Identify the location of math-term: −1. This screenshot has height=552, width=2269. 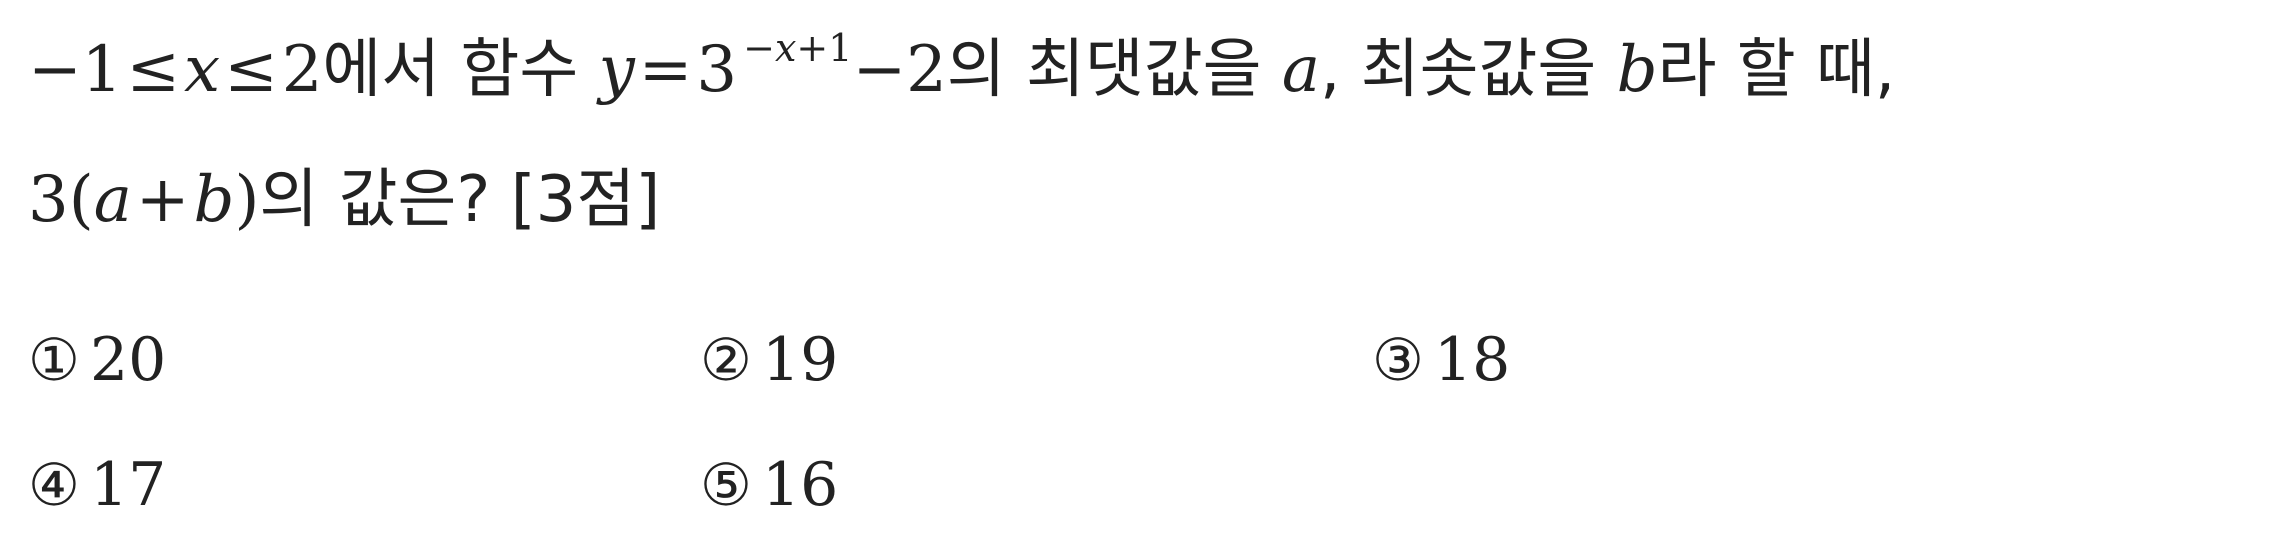
(75, 70).